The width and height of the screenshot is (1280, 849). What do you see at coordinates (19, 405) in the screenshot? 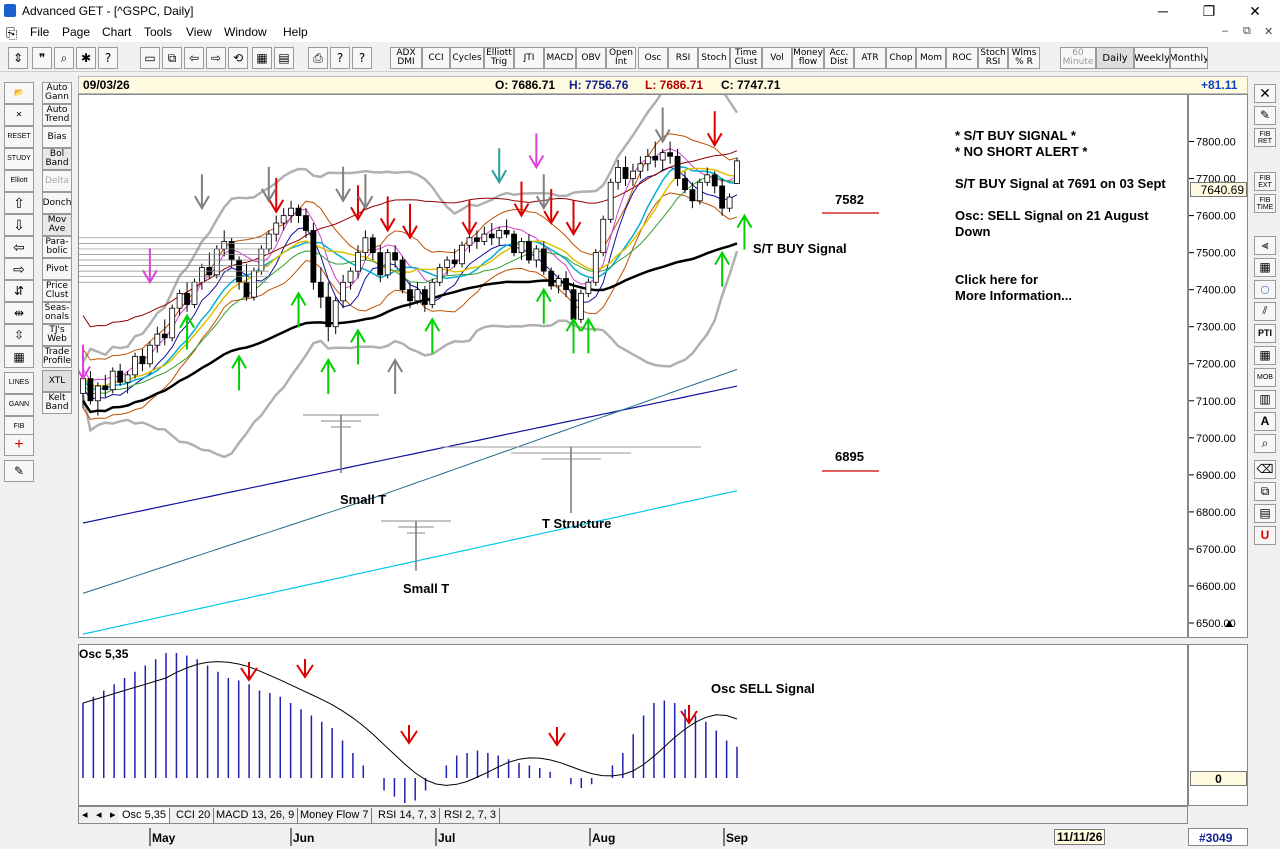
I see `gann-icon: GANN` at bounding box center [19, 405].